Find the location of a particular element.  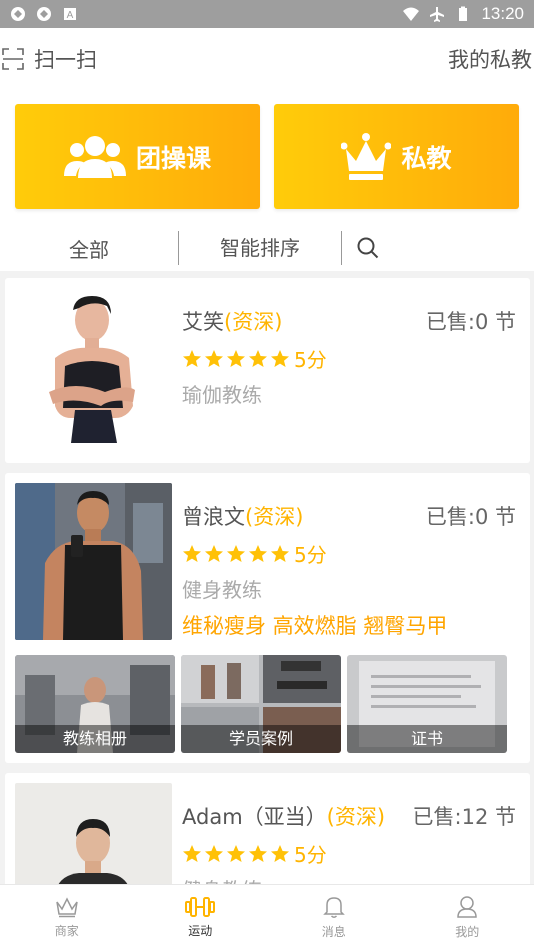

status-right-icons: 13:20 is located at coordinates (463, 14).